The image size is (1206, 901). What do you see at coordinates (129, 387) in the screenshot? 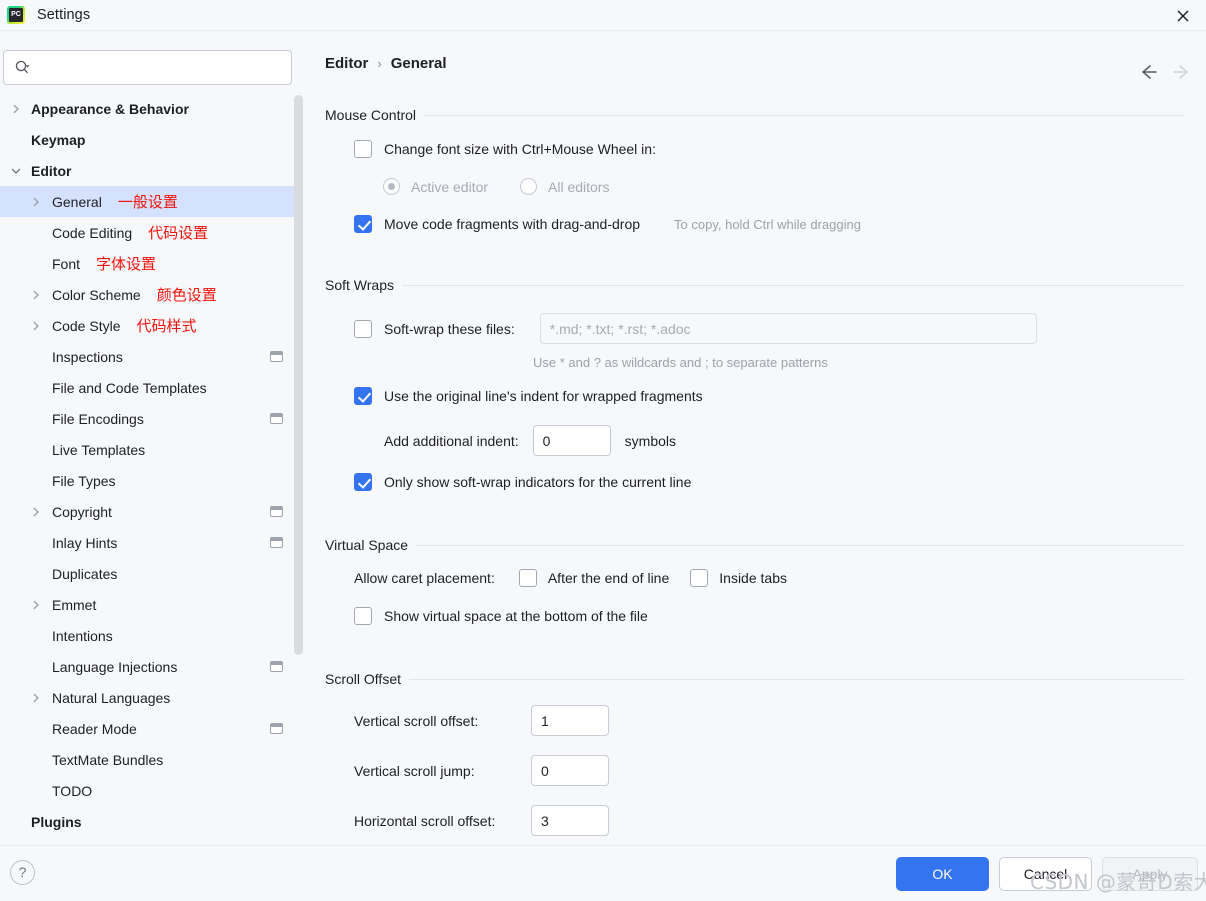
I see `sidebar-item-label: File and Code Templates` at bounding box center [129, 387].